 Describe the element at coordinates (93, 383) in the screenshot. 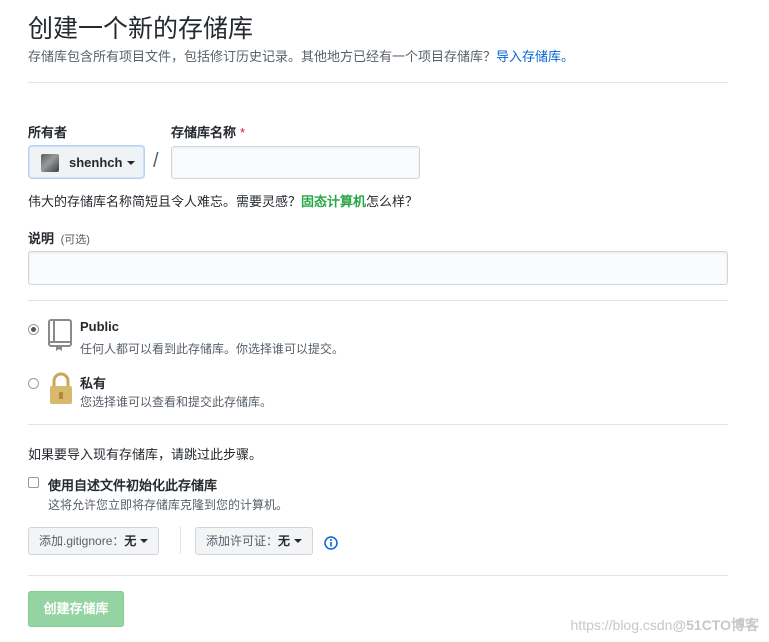

I see `private-title: 私有` at that location.